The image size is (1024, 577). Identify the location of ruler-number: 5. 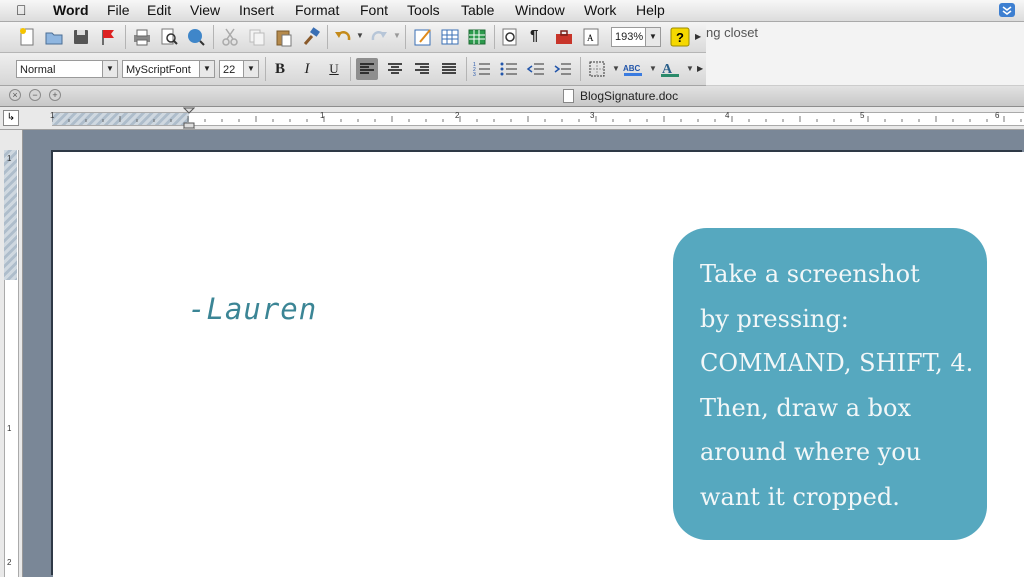
(862, 115).